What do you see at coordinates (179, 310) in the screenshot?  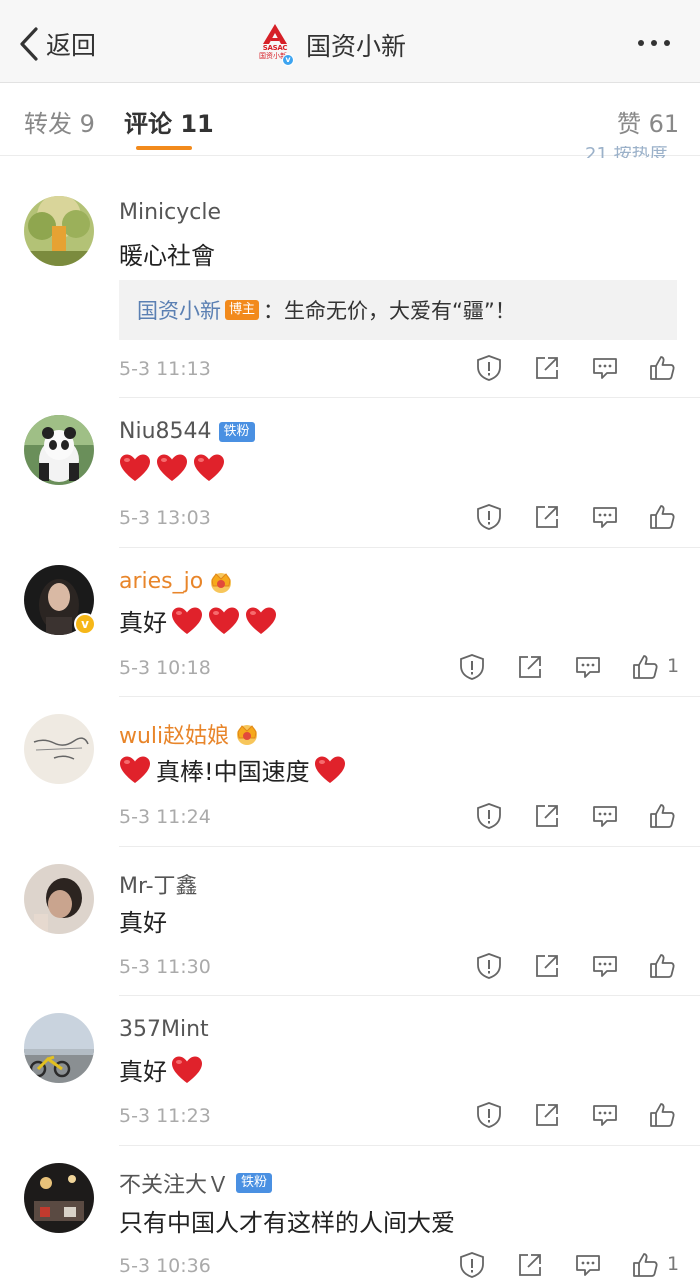 I see `reply-username: 国资小新` at bounding box center [179, 310].